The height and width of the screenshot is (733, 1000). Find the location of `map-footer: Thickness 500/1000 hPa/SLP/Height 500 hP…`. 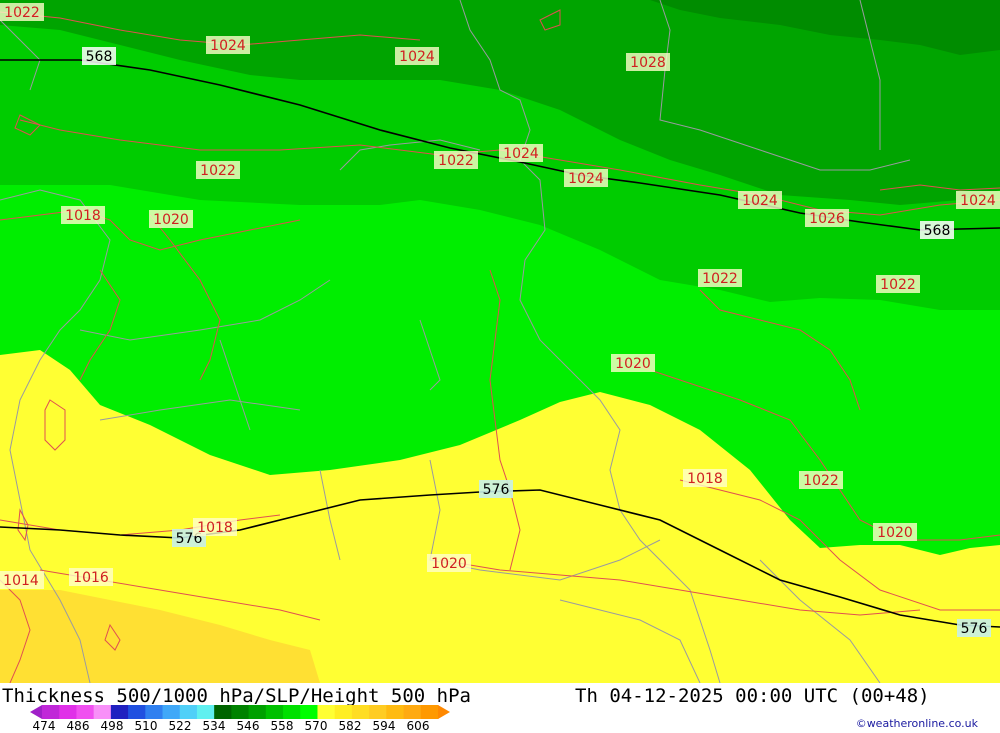

map-footer: Thickness 500/1000 hPa/SLP/Height 500 hP… is located at coordinates (500, 708).